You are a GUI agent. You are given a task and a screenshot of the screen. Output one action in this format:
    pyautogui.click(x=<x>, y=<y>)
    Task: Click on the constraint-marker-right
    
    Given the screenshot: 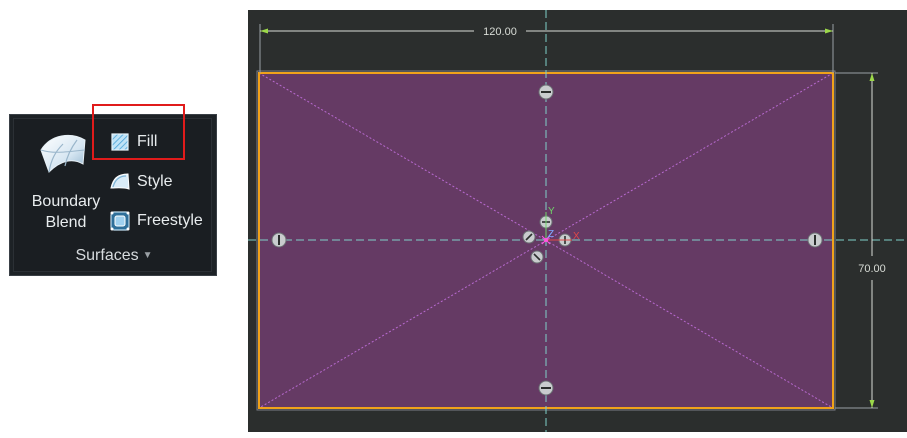 What is the action you would take?
    pyautogui.click(x=815, y=240)
    